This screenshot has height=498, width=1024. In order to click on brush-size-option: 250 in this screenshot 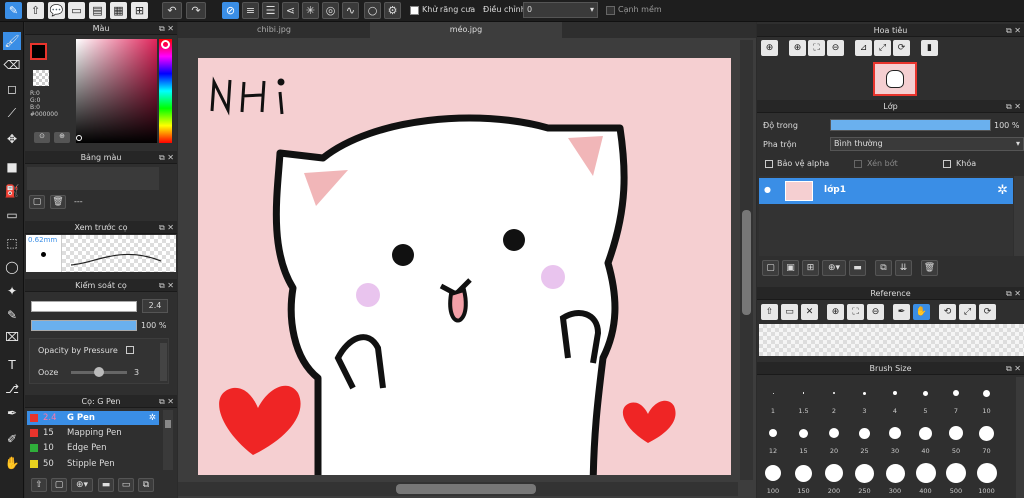, I will do `click(865, 479)`.